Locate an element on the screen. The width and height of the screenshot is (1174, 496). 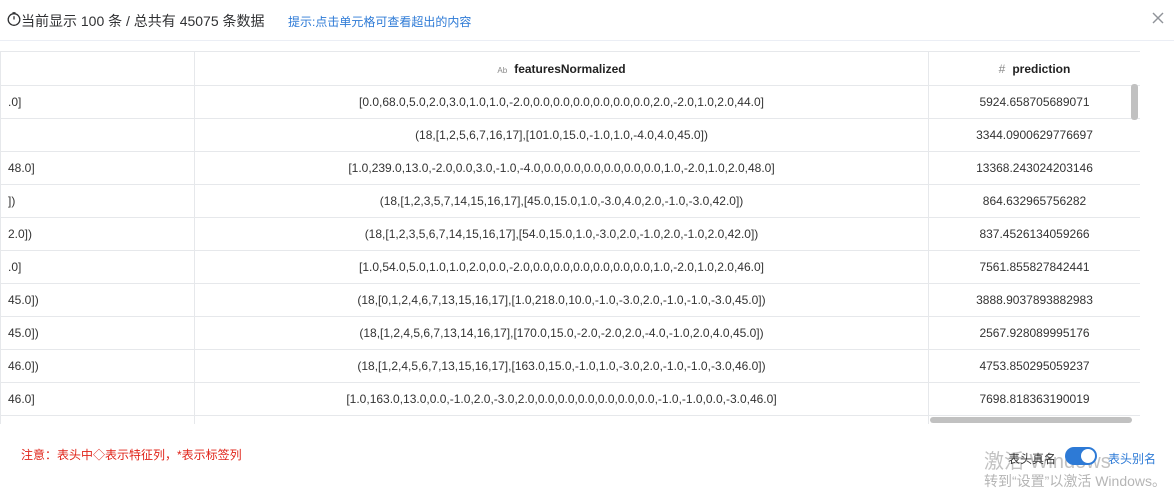
toggle-label-real-name: 表头真名 is located at coordinates (1032, 459).